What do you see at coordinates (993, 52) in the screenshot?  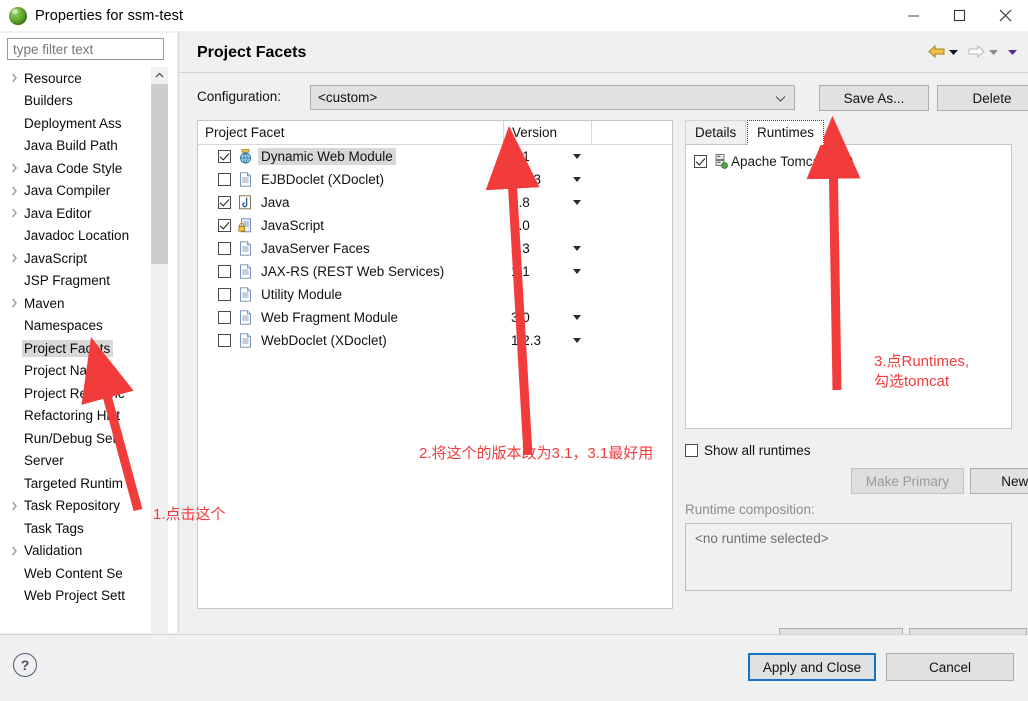 I see `forward-menu-chevron-down-icon` at bounding box center [993, 52].